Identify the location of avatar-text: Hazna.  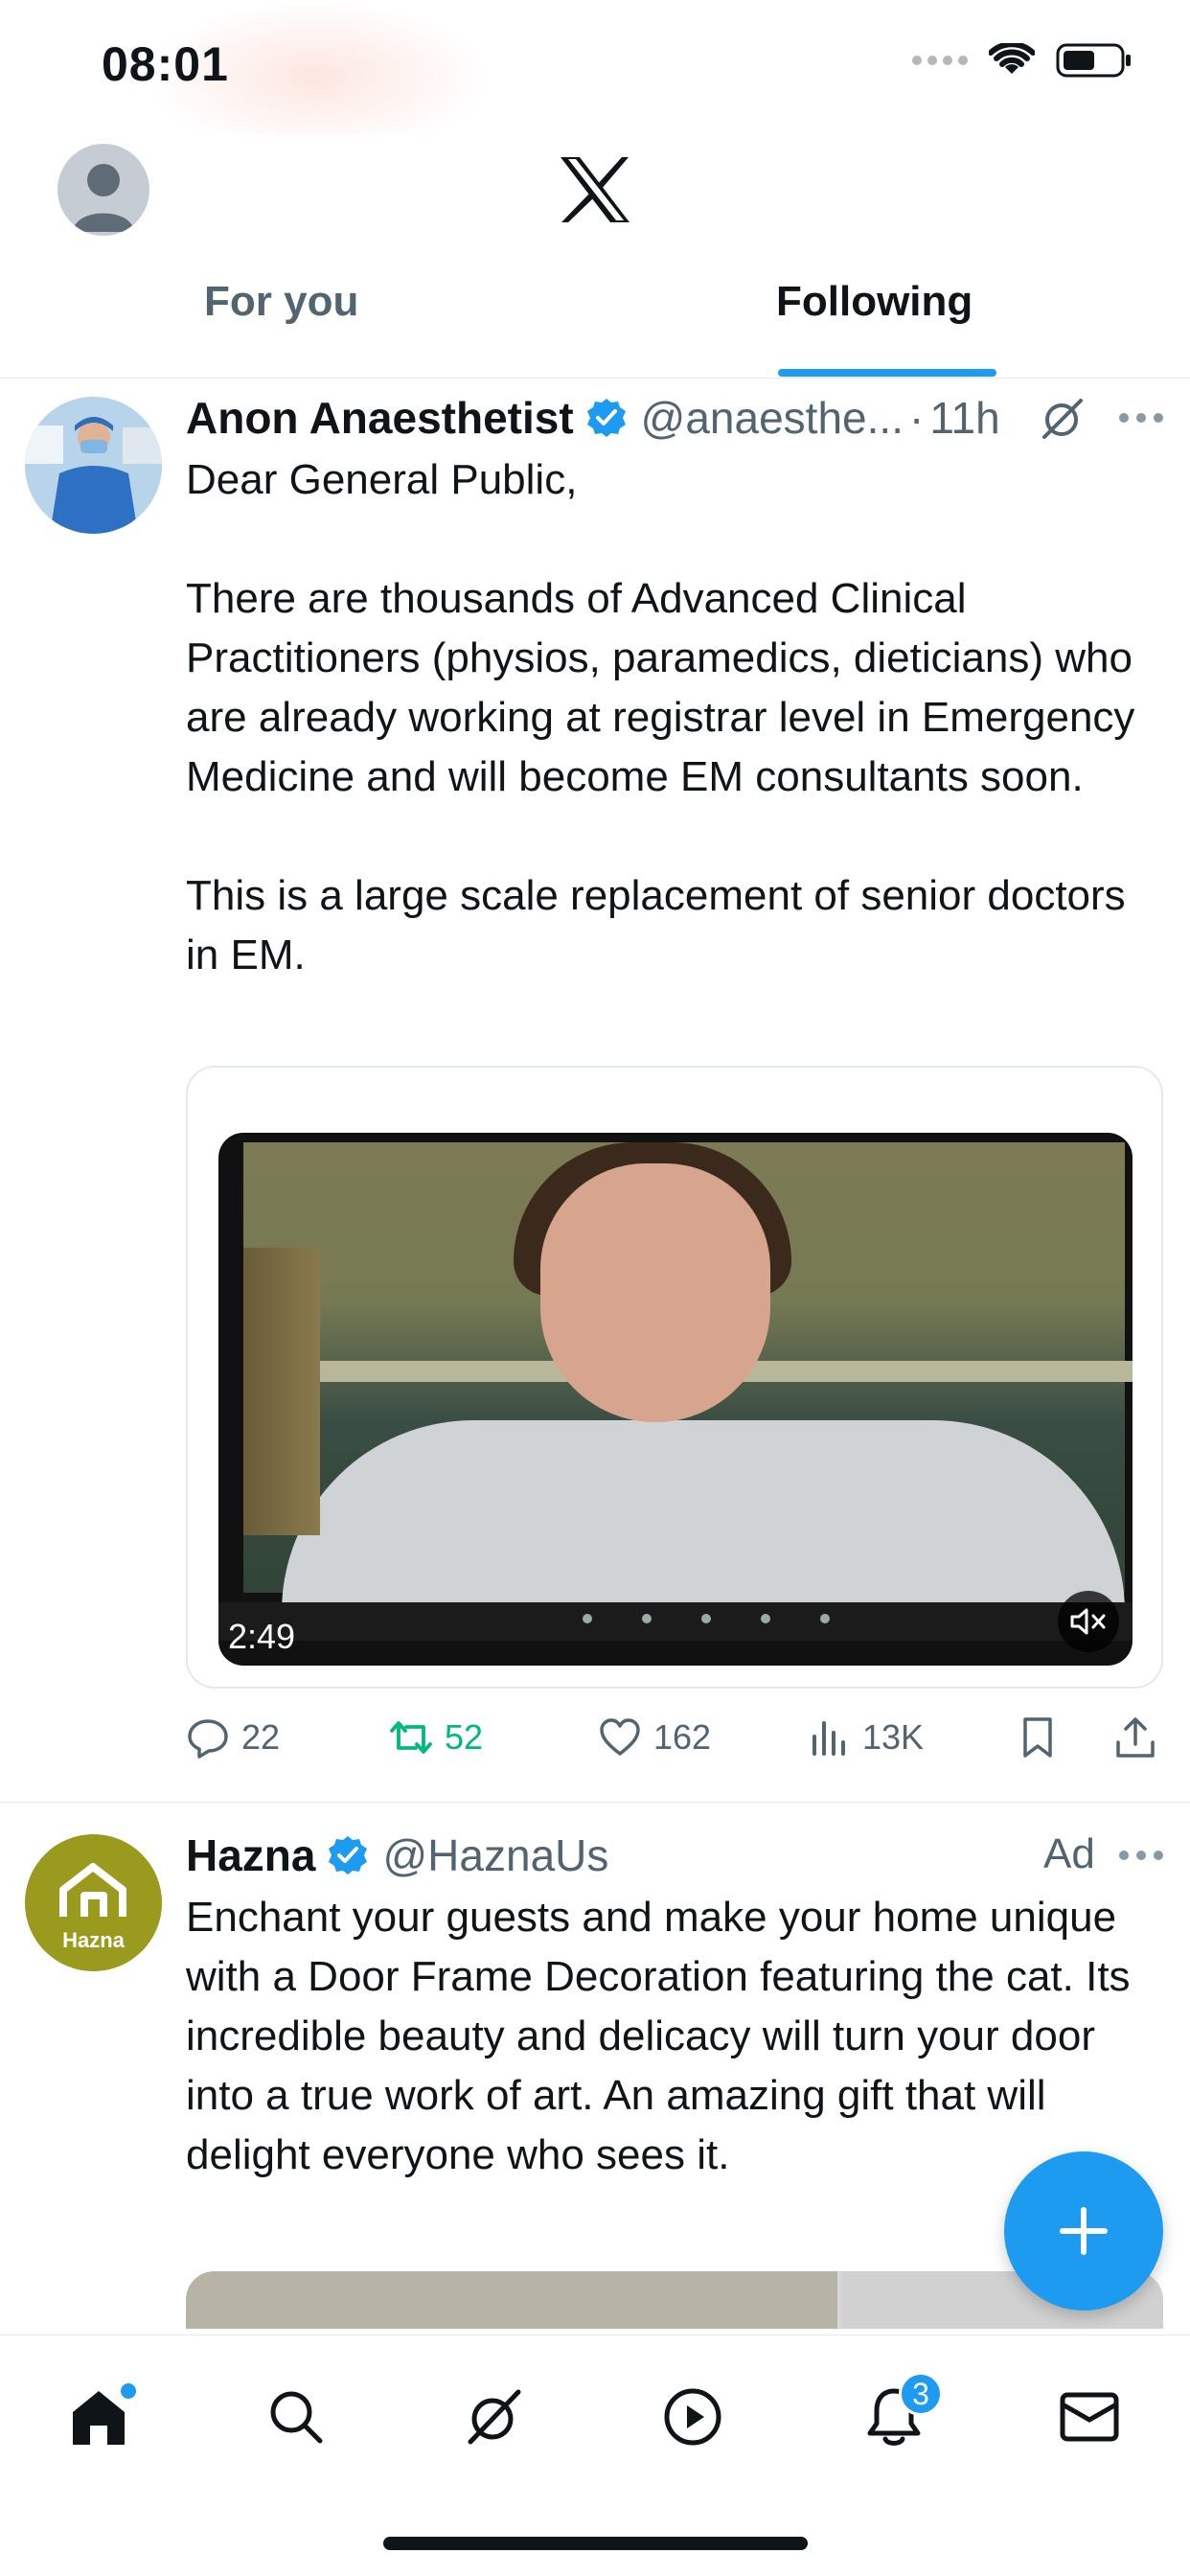
(93, 1940).